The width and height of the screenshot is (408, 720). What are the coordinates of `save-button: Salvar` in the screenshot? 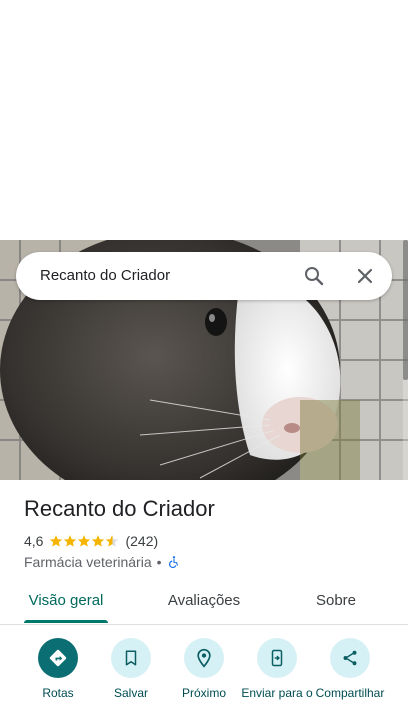 It's located at (131, 669).